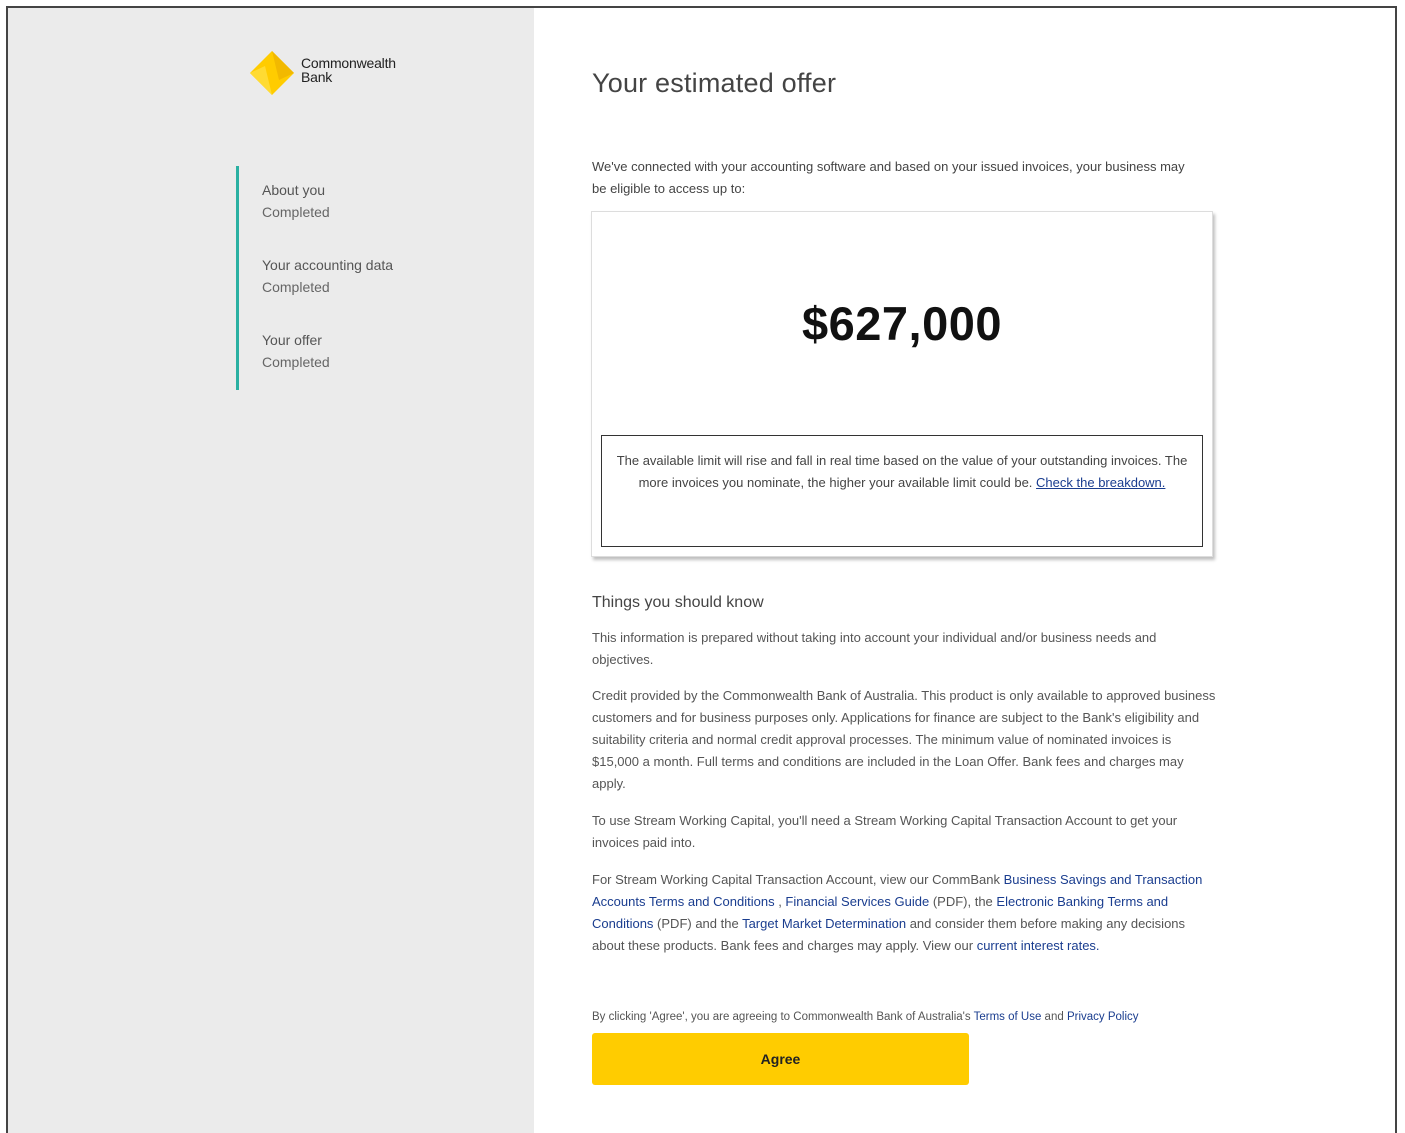 Image resolution: width=1405 pixels, height=1133 pixels. What do you see at coordinates (678, 602) in the screenshot?
I see `things-heading: Things you should know` at bounding box center [678, 602].